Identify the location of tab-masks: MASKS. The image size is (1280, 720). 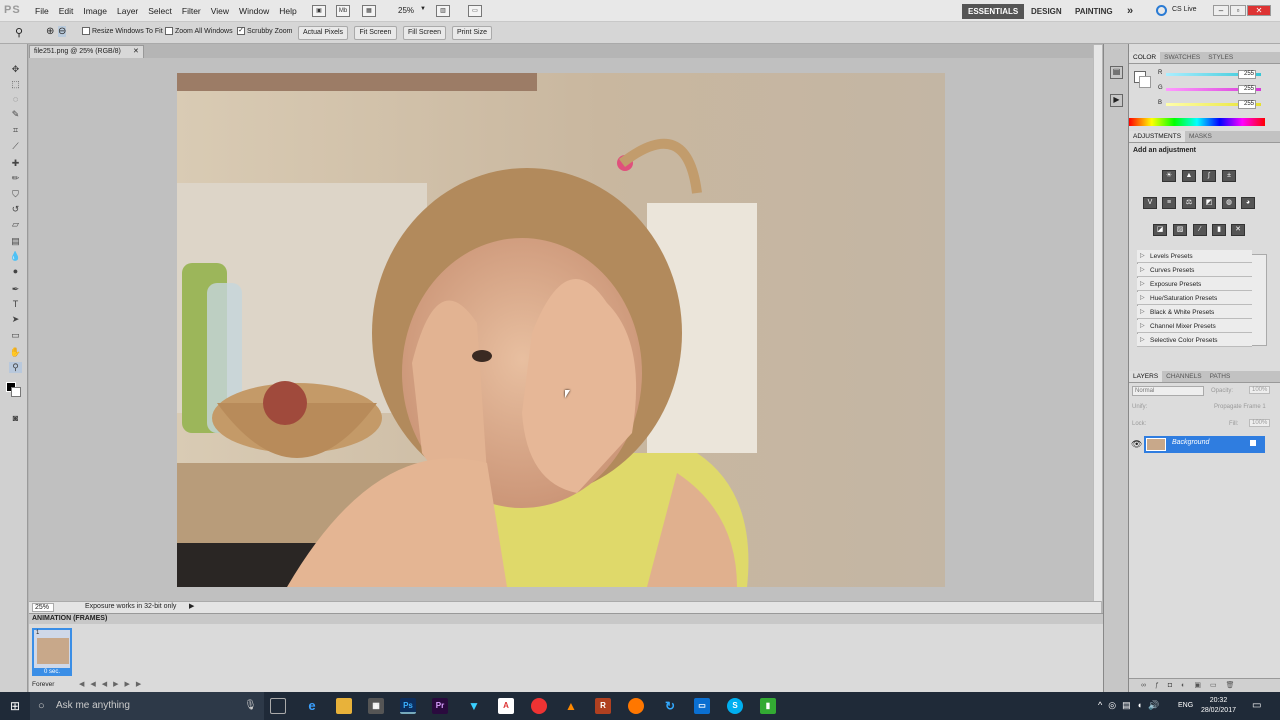
(1200, 136).